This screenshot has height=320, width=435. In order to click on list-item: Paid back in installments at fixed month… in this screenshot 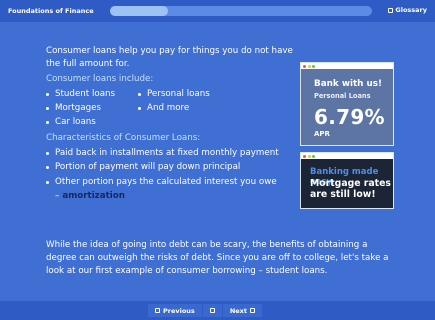, I will do `click(171, 153)`.